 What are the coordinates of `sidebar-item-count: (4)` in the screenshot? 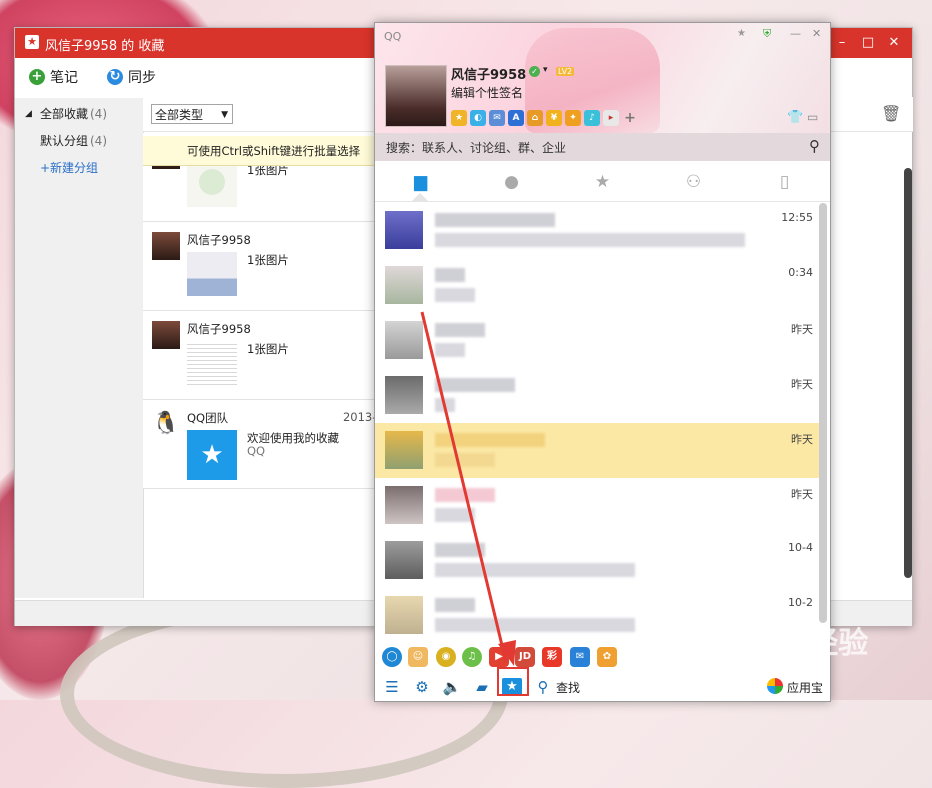 It's located at (98, 141).